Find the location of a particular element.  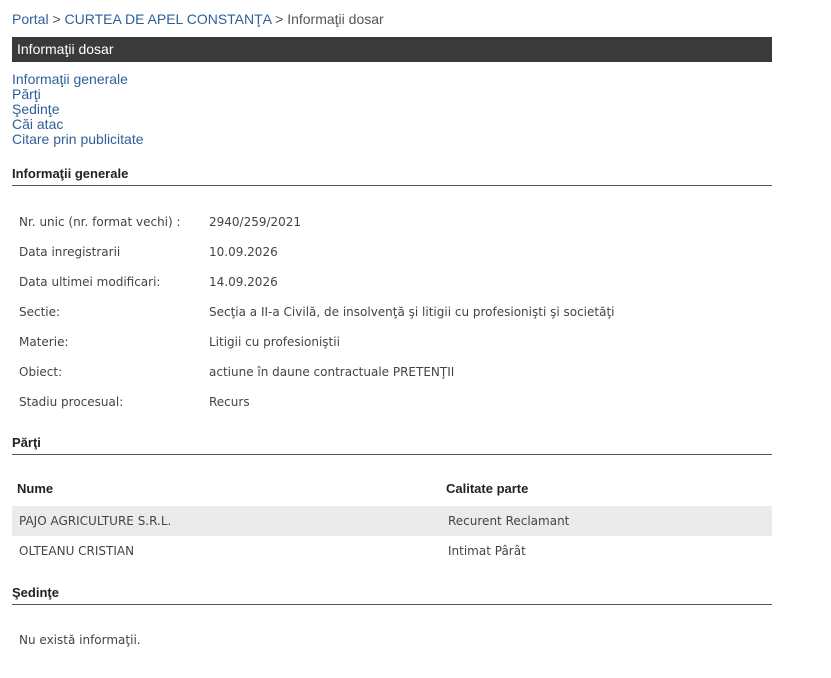

party-name: OLTEANU CRISTIAN is located at coordinates (77, 551).